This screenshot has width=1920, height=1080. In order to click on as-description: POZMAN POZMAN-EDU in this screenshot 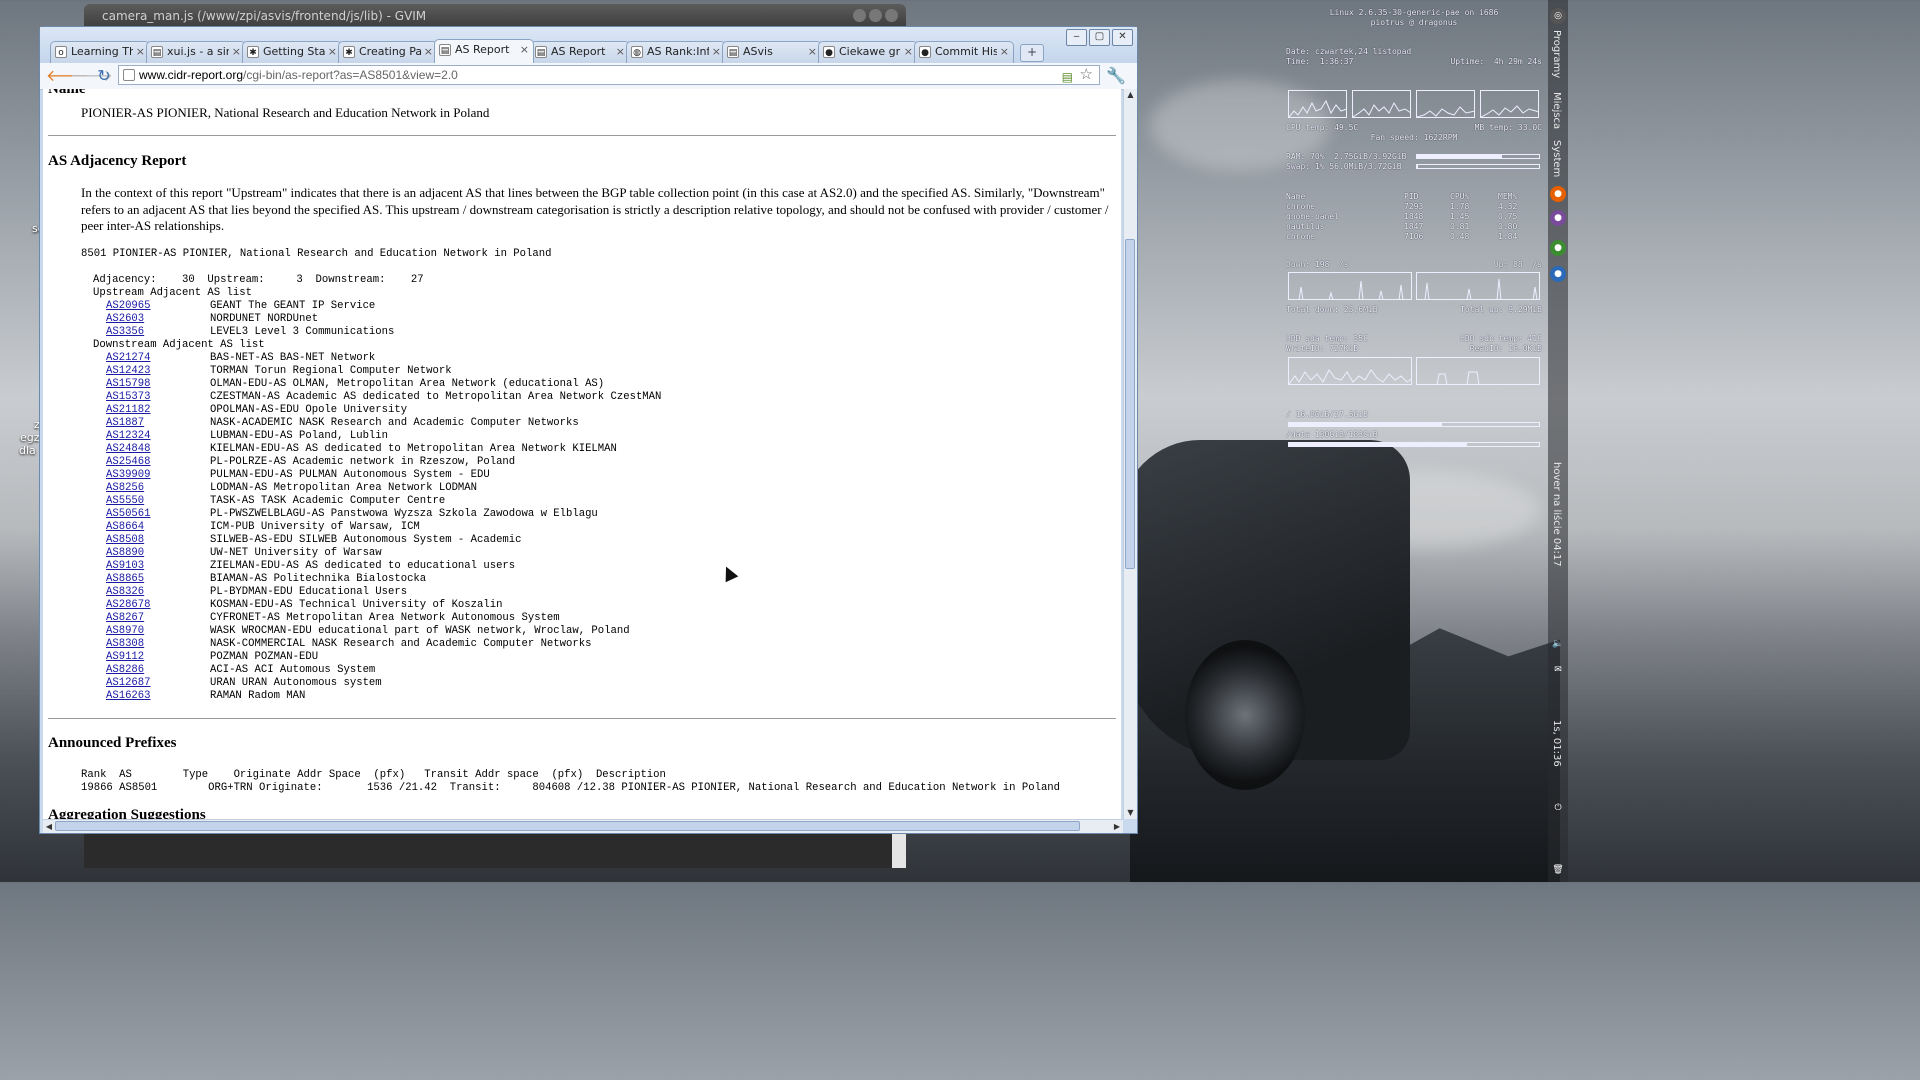, I will do `click(264, 657)`.